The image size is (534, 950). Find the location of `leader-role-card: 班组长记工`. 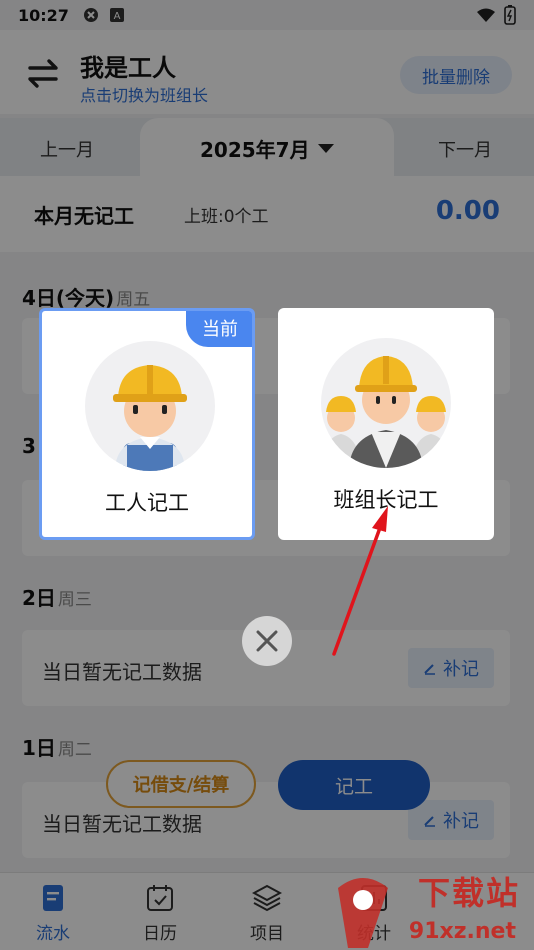

leader-role-card: 班组长记工 is located at coordinates (386, 424).